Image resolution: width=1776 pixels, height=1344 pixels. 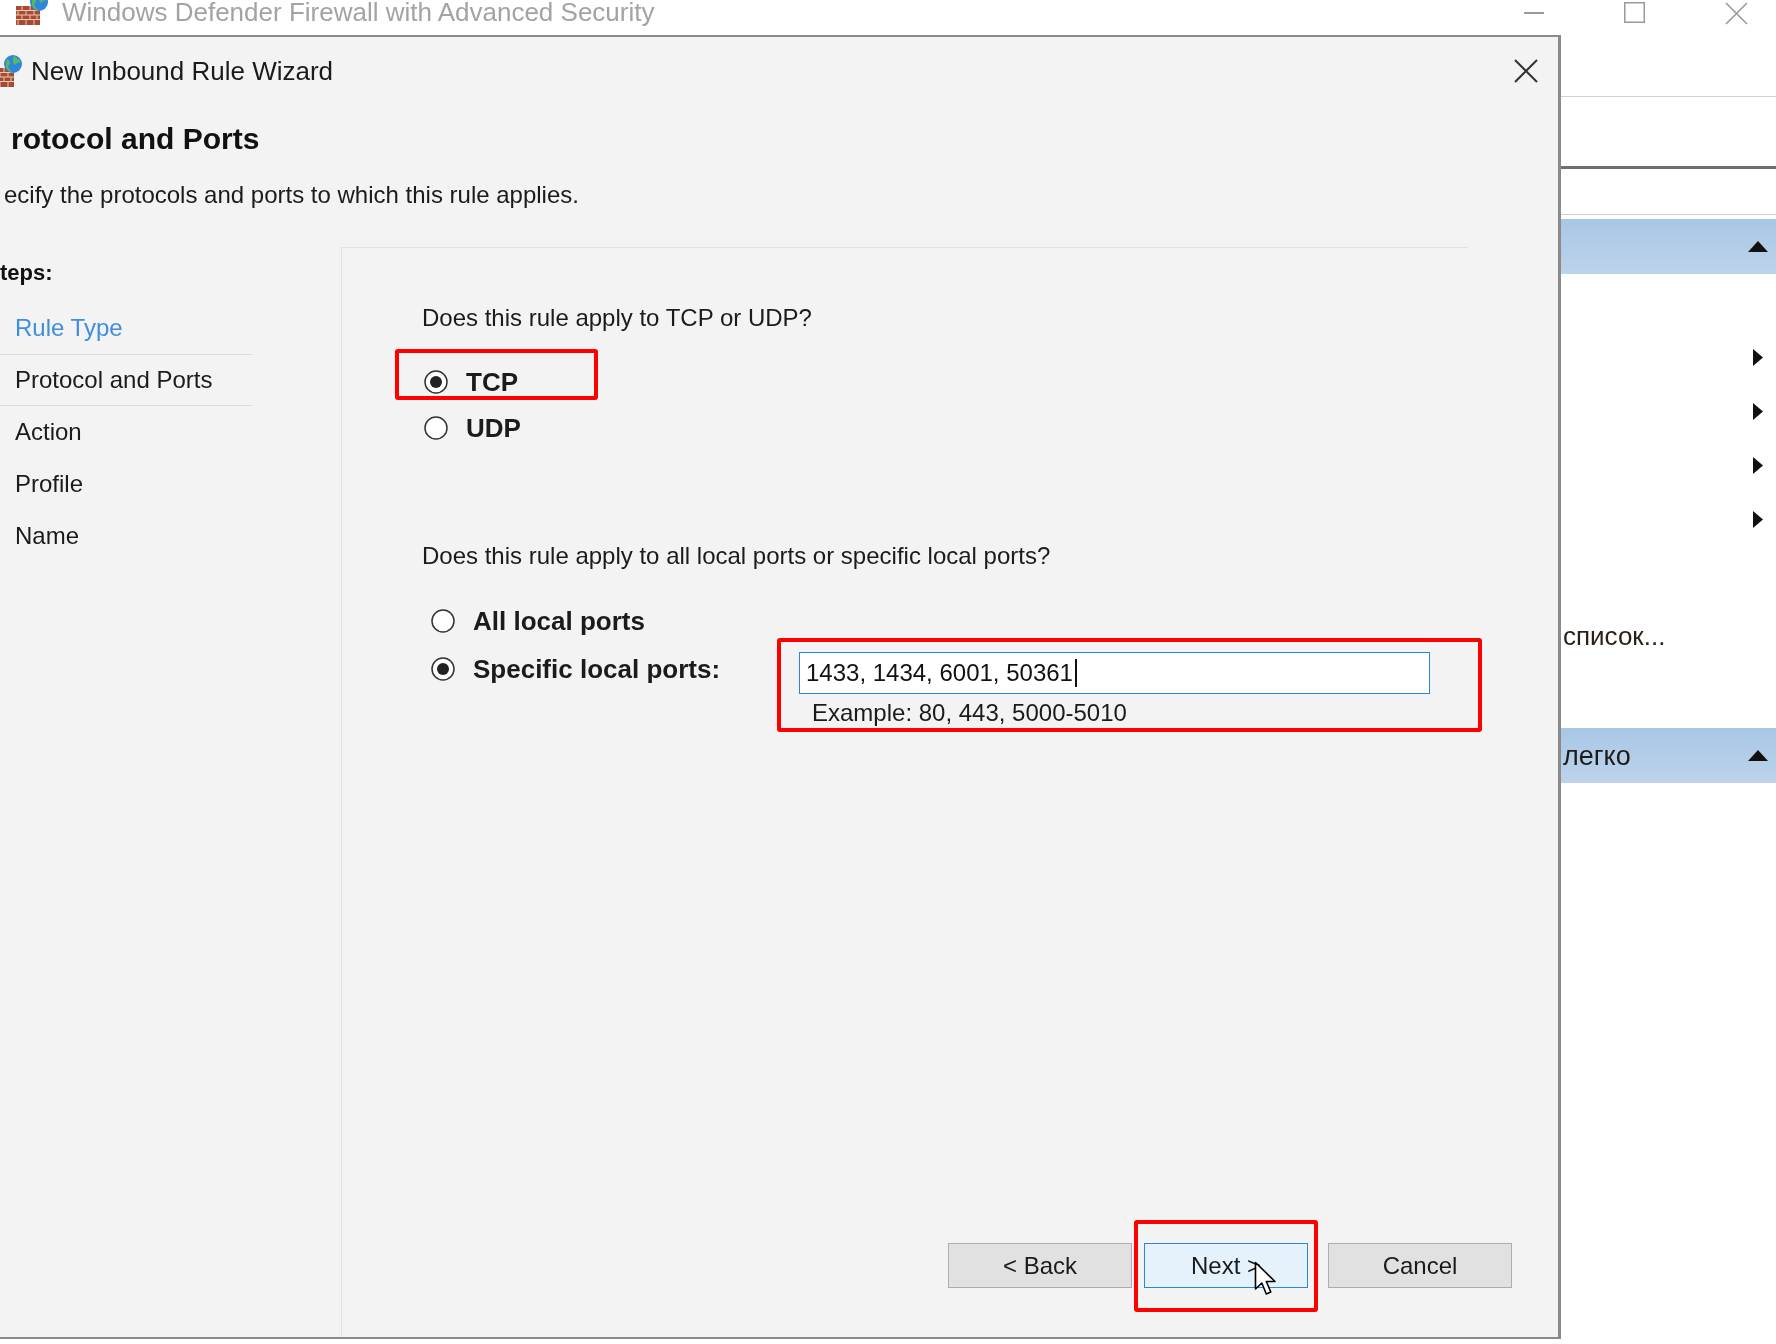 What do you see at coordinates (576, 669) in the screenshot?
I see `radio-option: Specific local ports:` at bounding box center [576, 669].